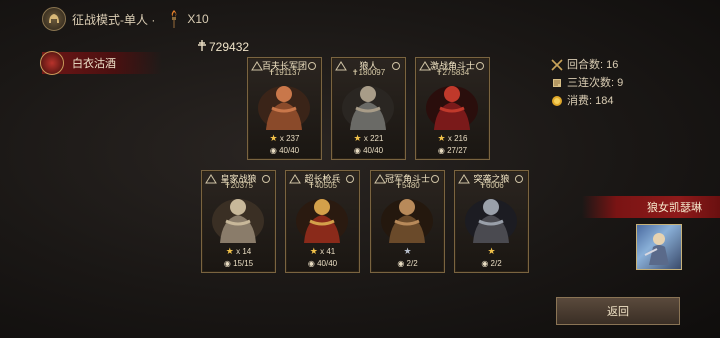 The image size is (720, 338). What do you see at coordinates (557, 65) in the screenshot?
I see `crossed-swords-icon` at bounding box center [557, 65].